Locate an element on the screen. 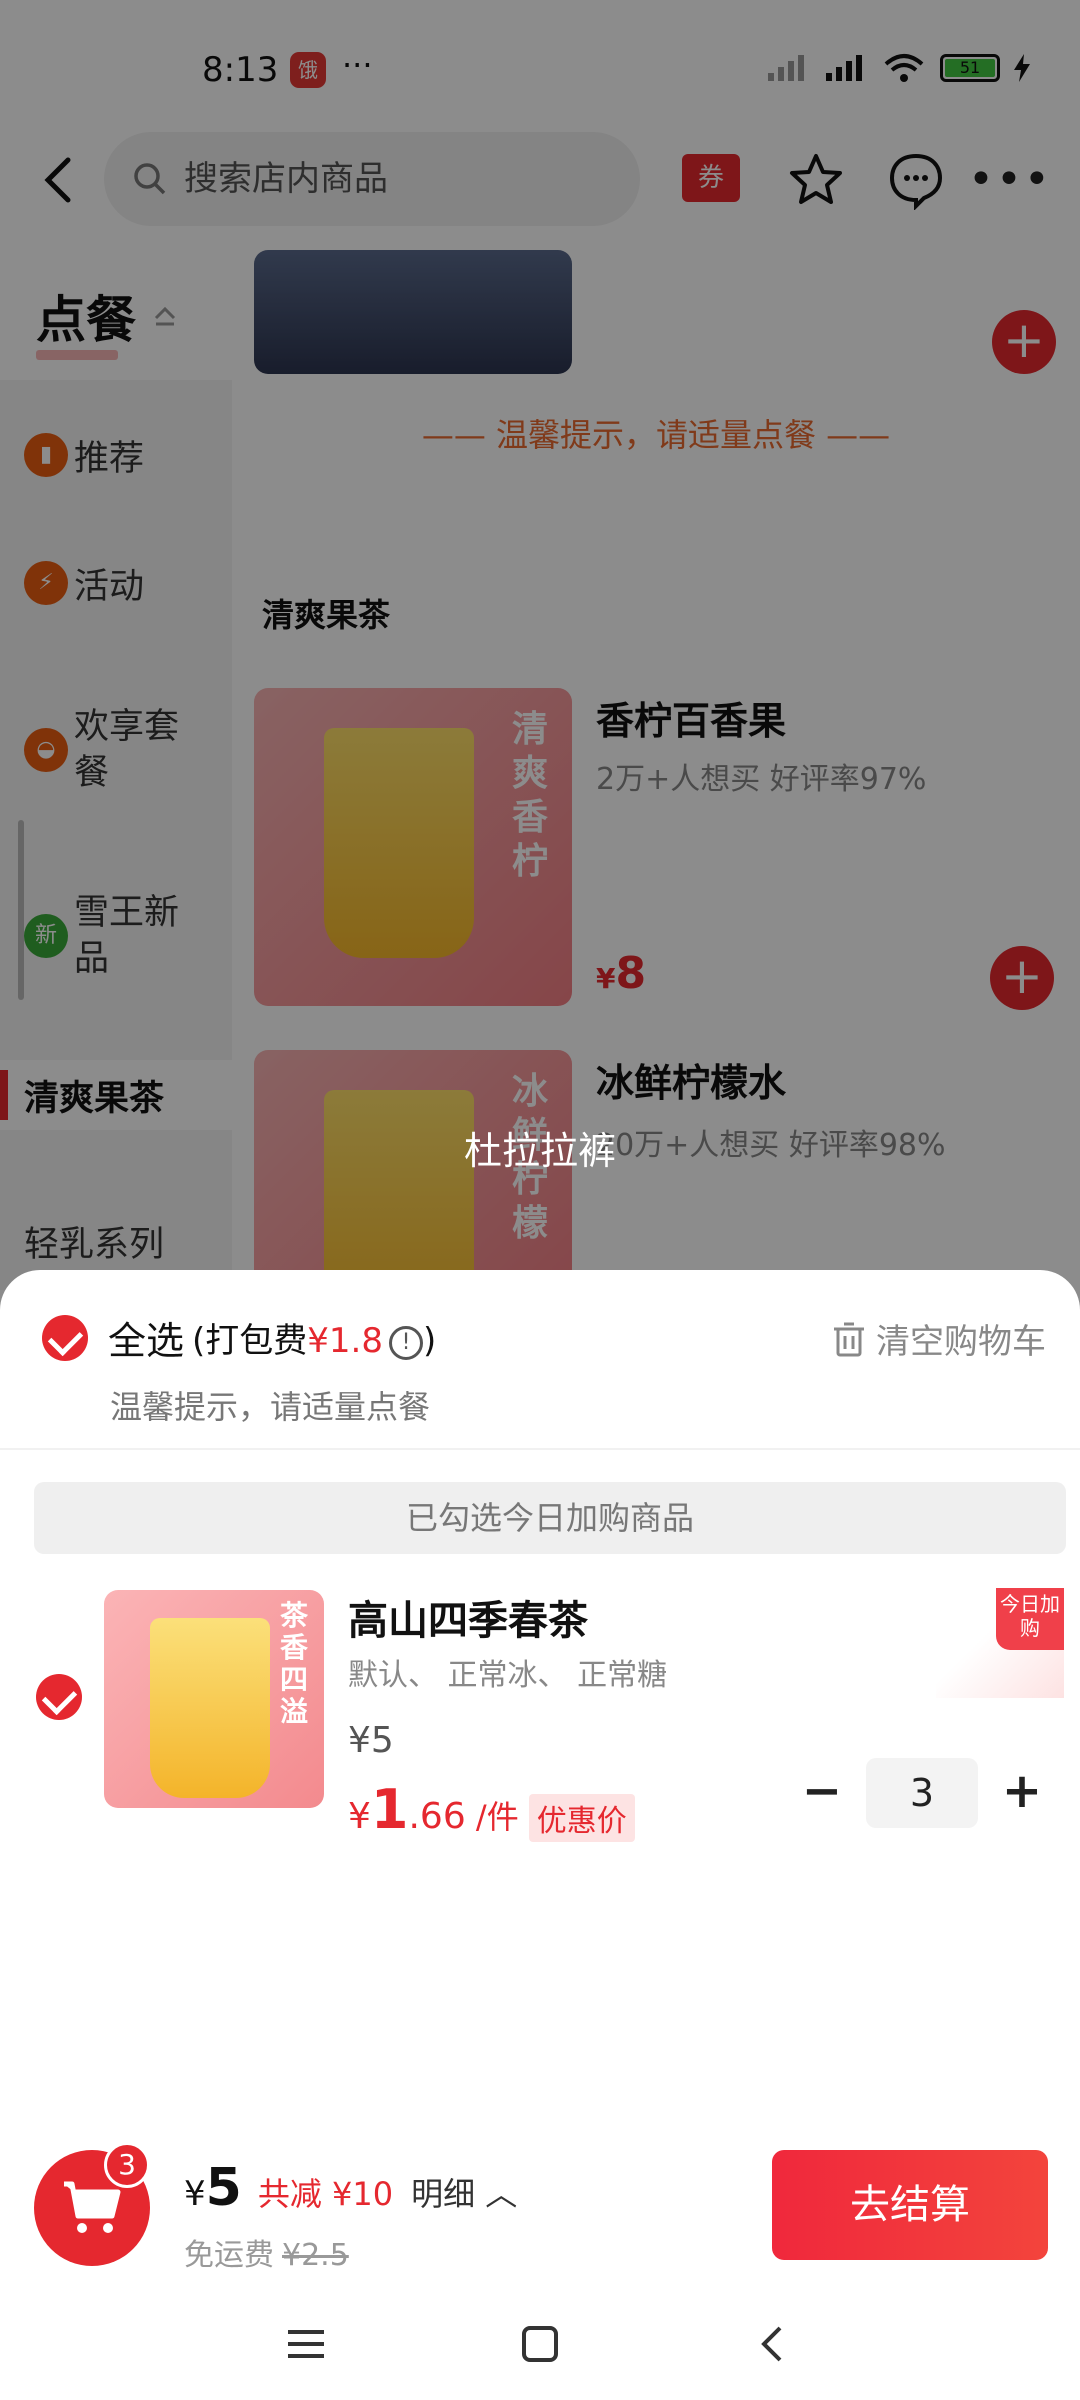  select-all-row: 全选 (打包费¥1.8!) is located at coordinates (239, 1337).